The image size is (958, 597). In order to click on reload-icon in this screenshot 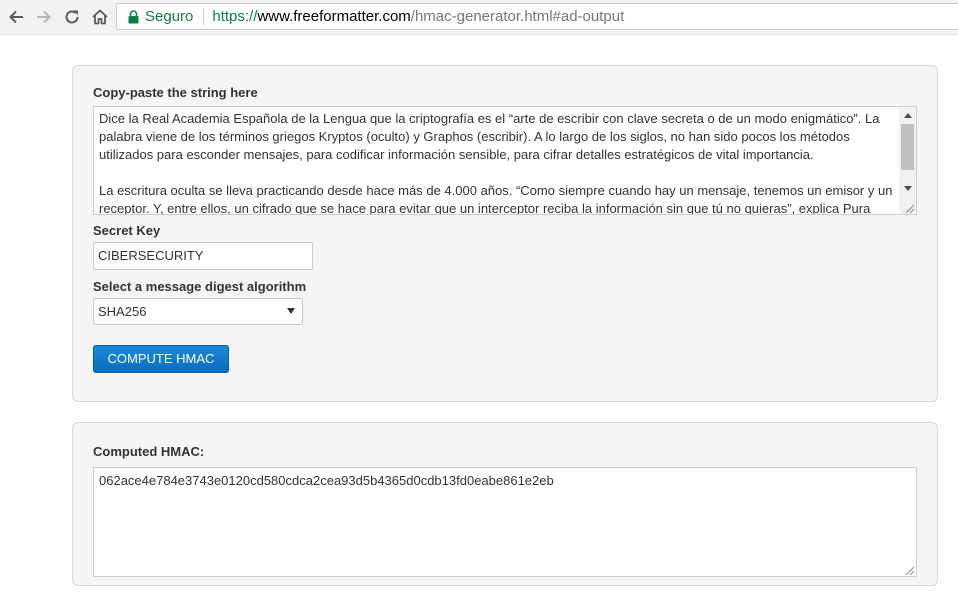, I will do `click(72, 17)`.